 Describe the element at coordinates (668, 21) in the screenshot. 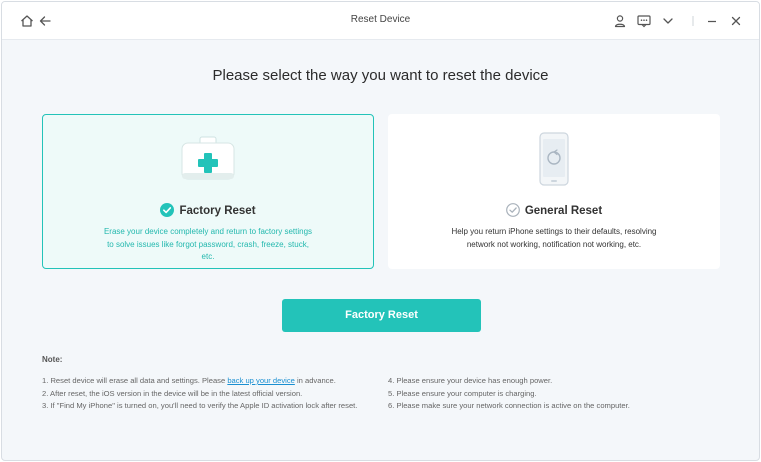

I see `chevron-down-icon` at that location.